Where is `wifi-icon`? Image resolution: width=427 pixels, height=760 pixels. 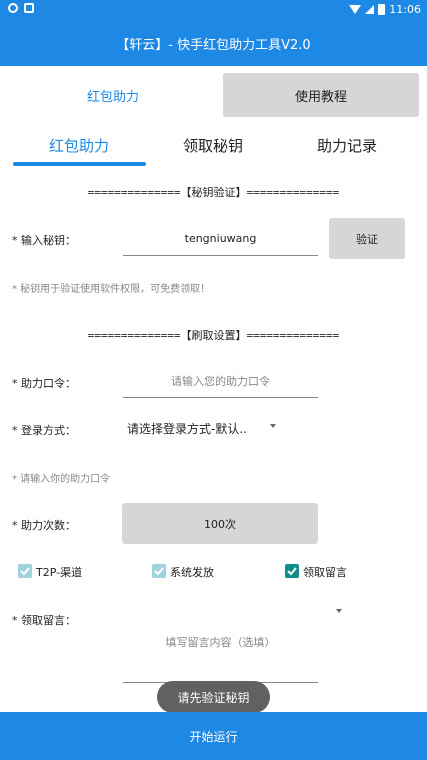
wifi-icon is located at coordinates (355, 9).